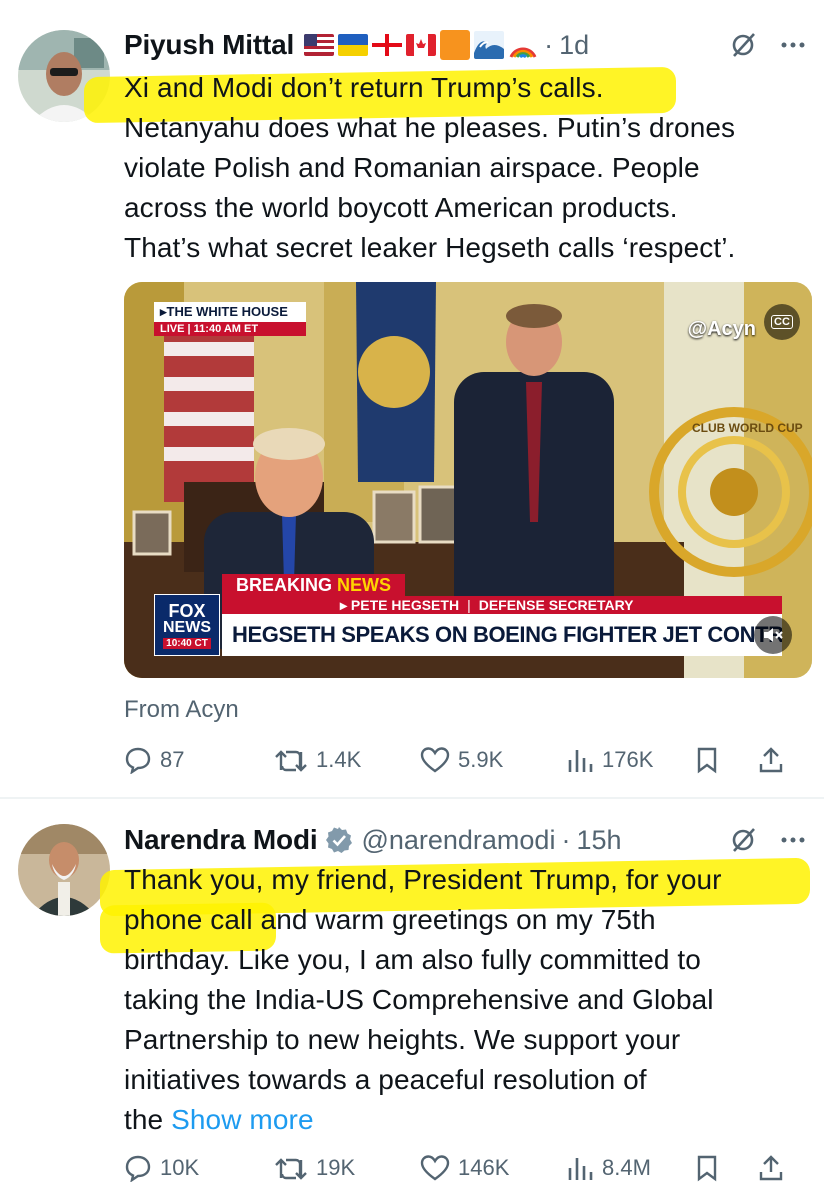  I want to click on author-handle: @narendramodi, so click(458, 840).